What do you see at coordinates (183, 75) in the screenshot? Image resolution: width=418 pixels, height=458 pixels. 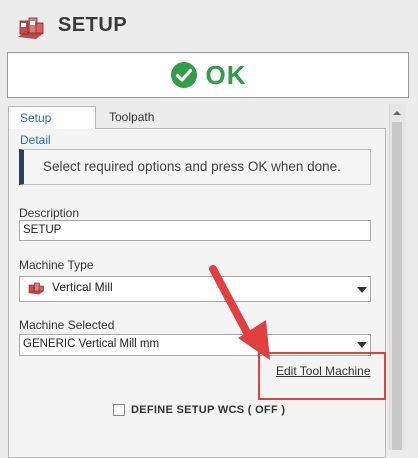 I see `check-circle-icon` at bounding box center [183, 75].